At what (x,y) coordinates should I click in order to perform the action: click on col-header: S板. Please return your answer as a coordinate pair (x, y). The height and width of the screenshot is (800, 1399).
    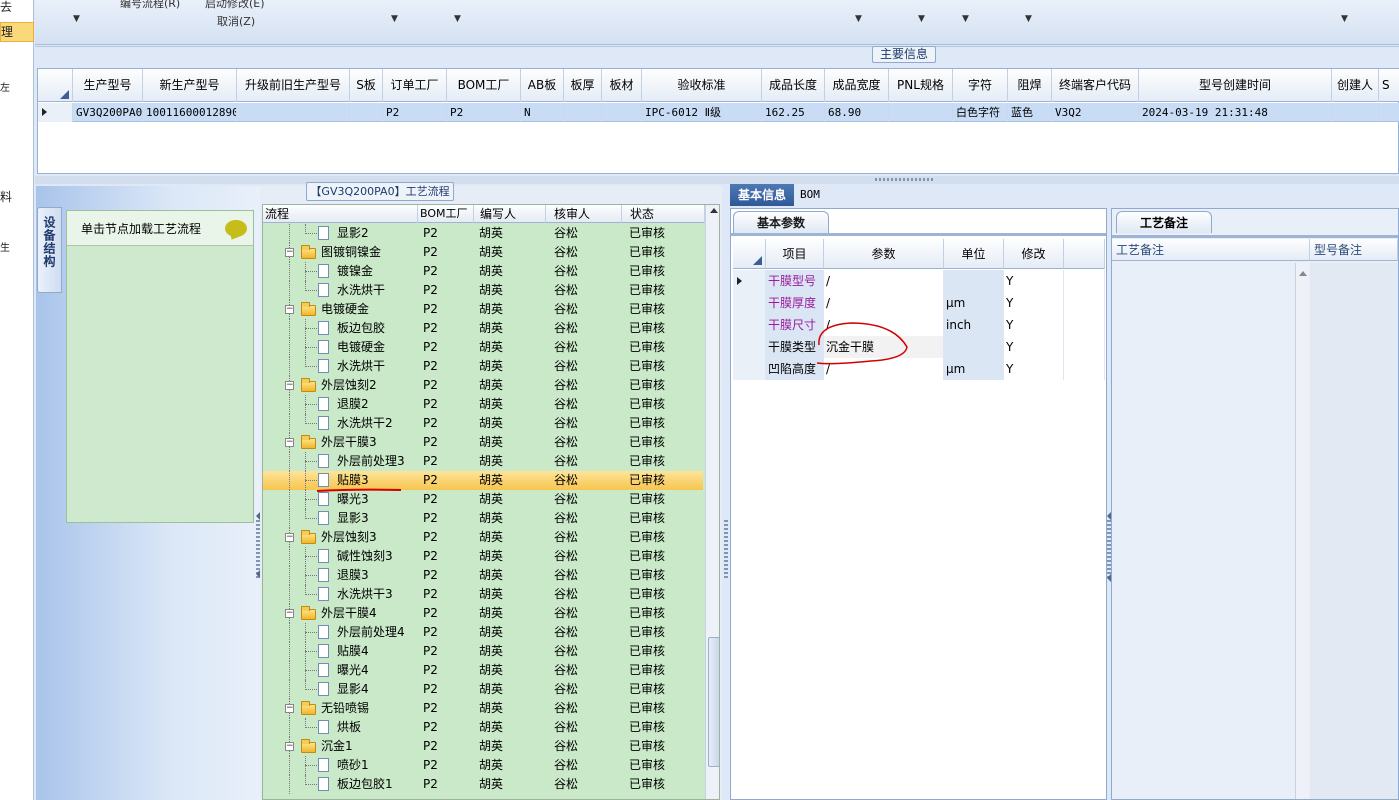
    Looking at the image, I should click on (366, 85).